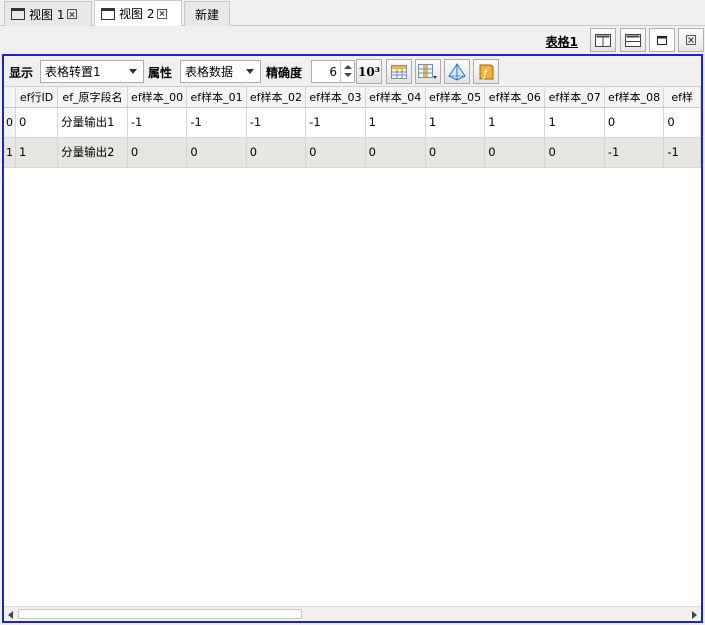 The width and height of the screenshot is (705, 625). What do you see at coordinates (352, 613) in the screenshot?
I see `horizontal-scrollbar` at bounding box center [352, 613].